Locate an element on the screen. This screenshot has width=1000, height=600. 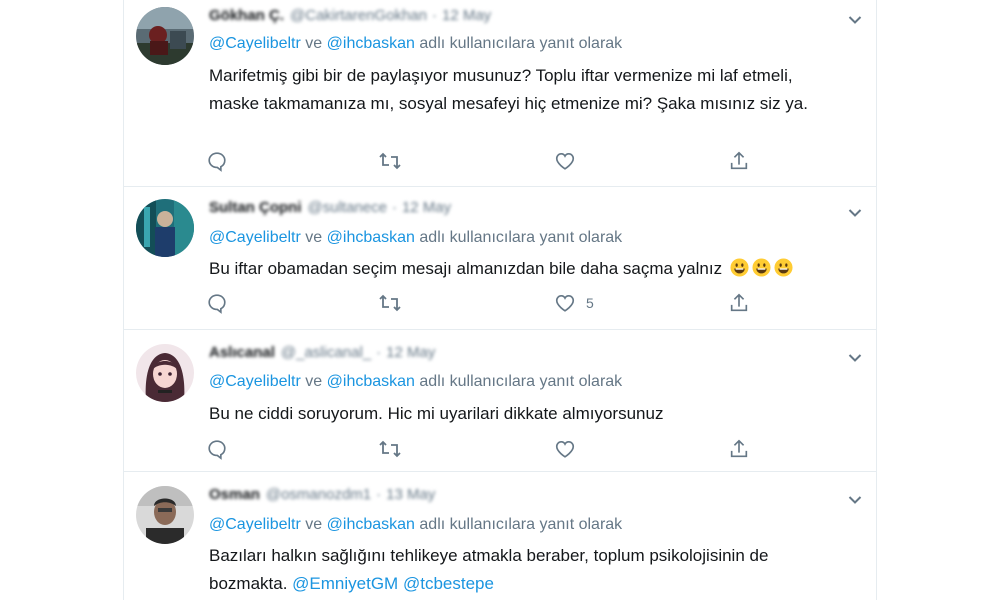
user-handle: @_aslicanal_ is located at coordinates (326, 352).